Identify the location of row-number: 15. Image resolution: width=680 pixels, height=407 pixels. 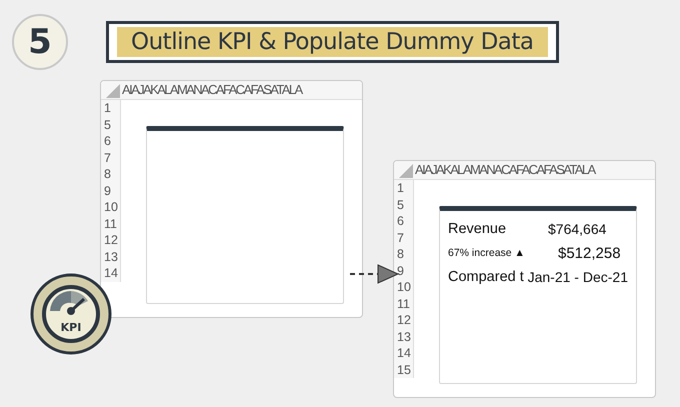
(404, 370).